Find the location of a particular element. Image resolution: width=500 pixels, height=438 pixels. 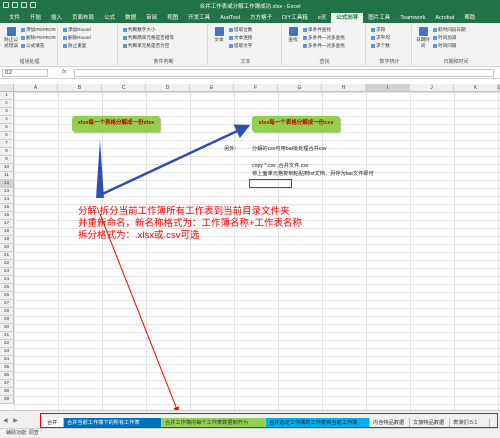

add-iferror-button: 添加IFERROR is located at coordinates (38, 30).